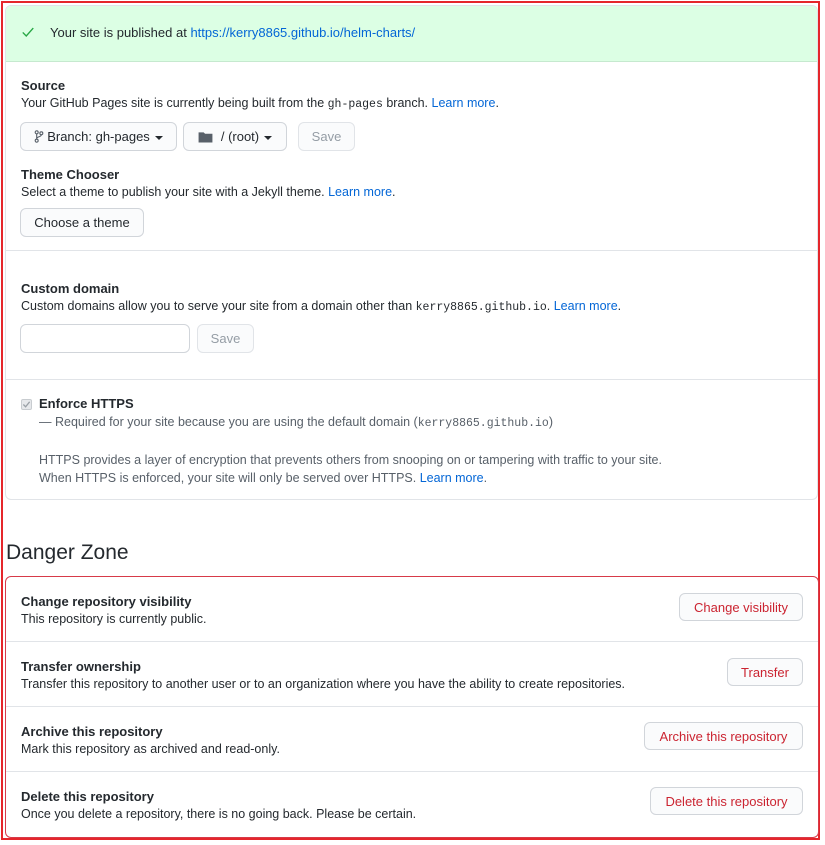 This screenshot has height=845, width=825. What do you see at coordinates (302, 32) in the screenshot?
I see `published-url-link: https://kerry8865.github.io/helm-charts/` at bounding box center [302, 32].